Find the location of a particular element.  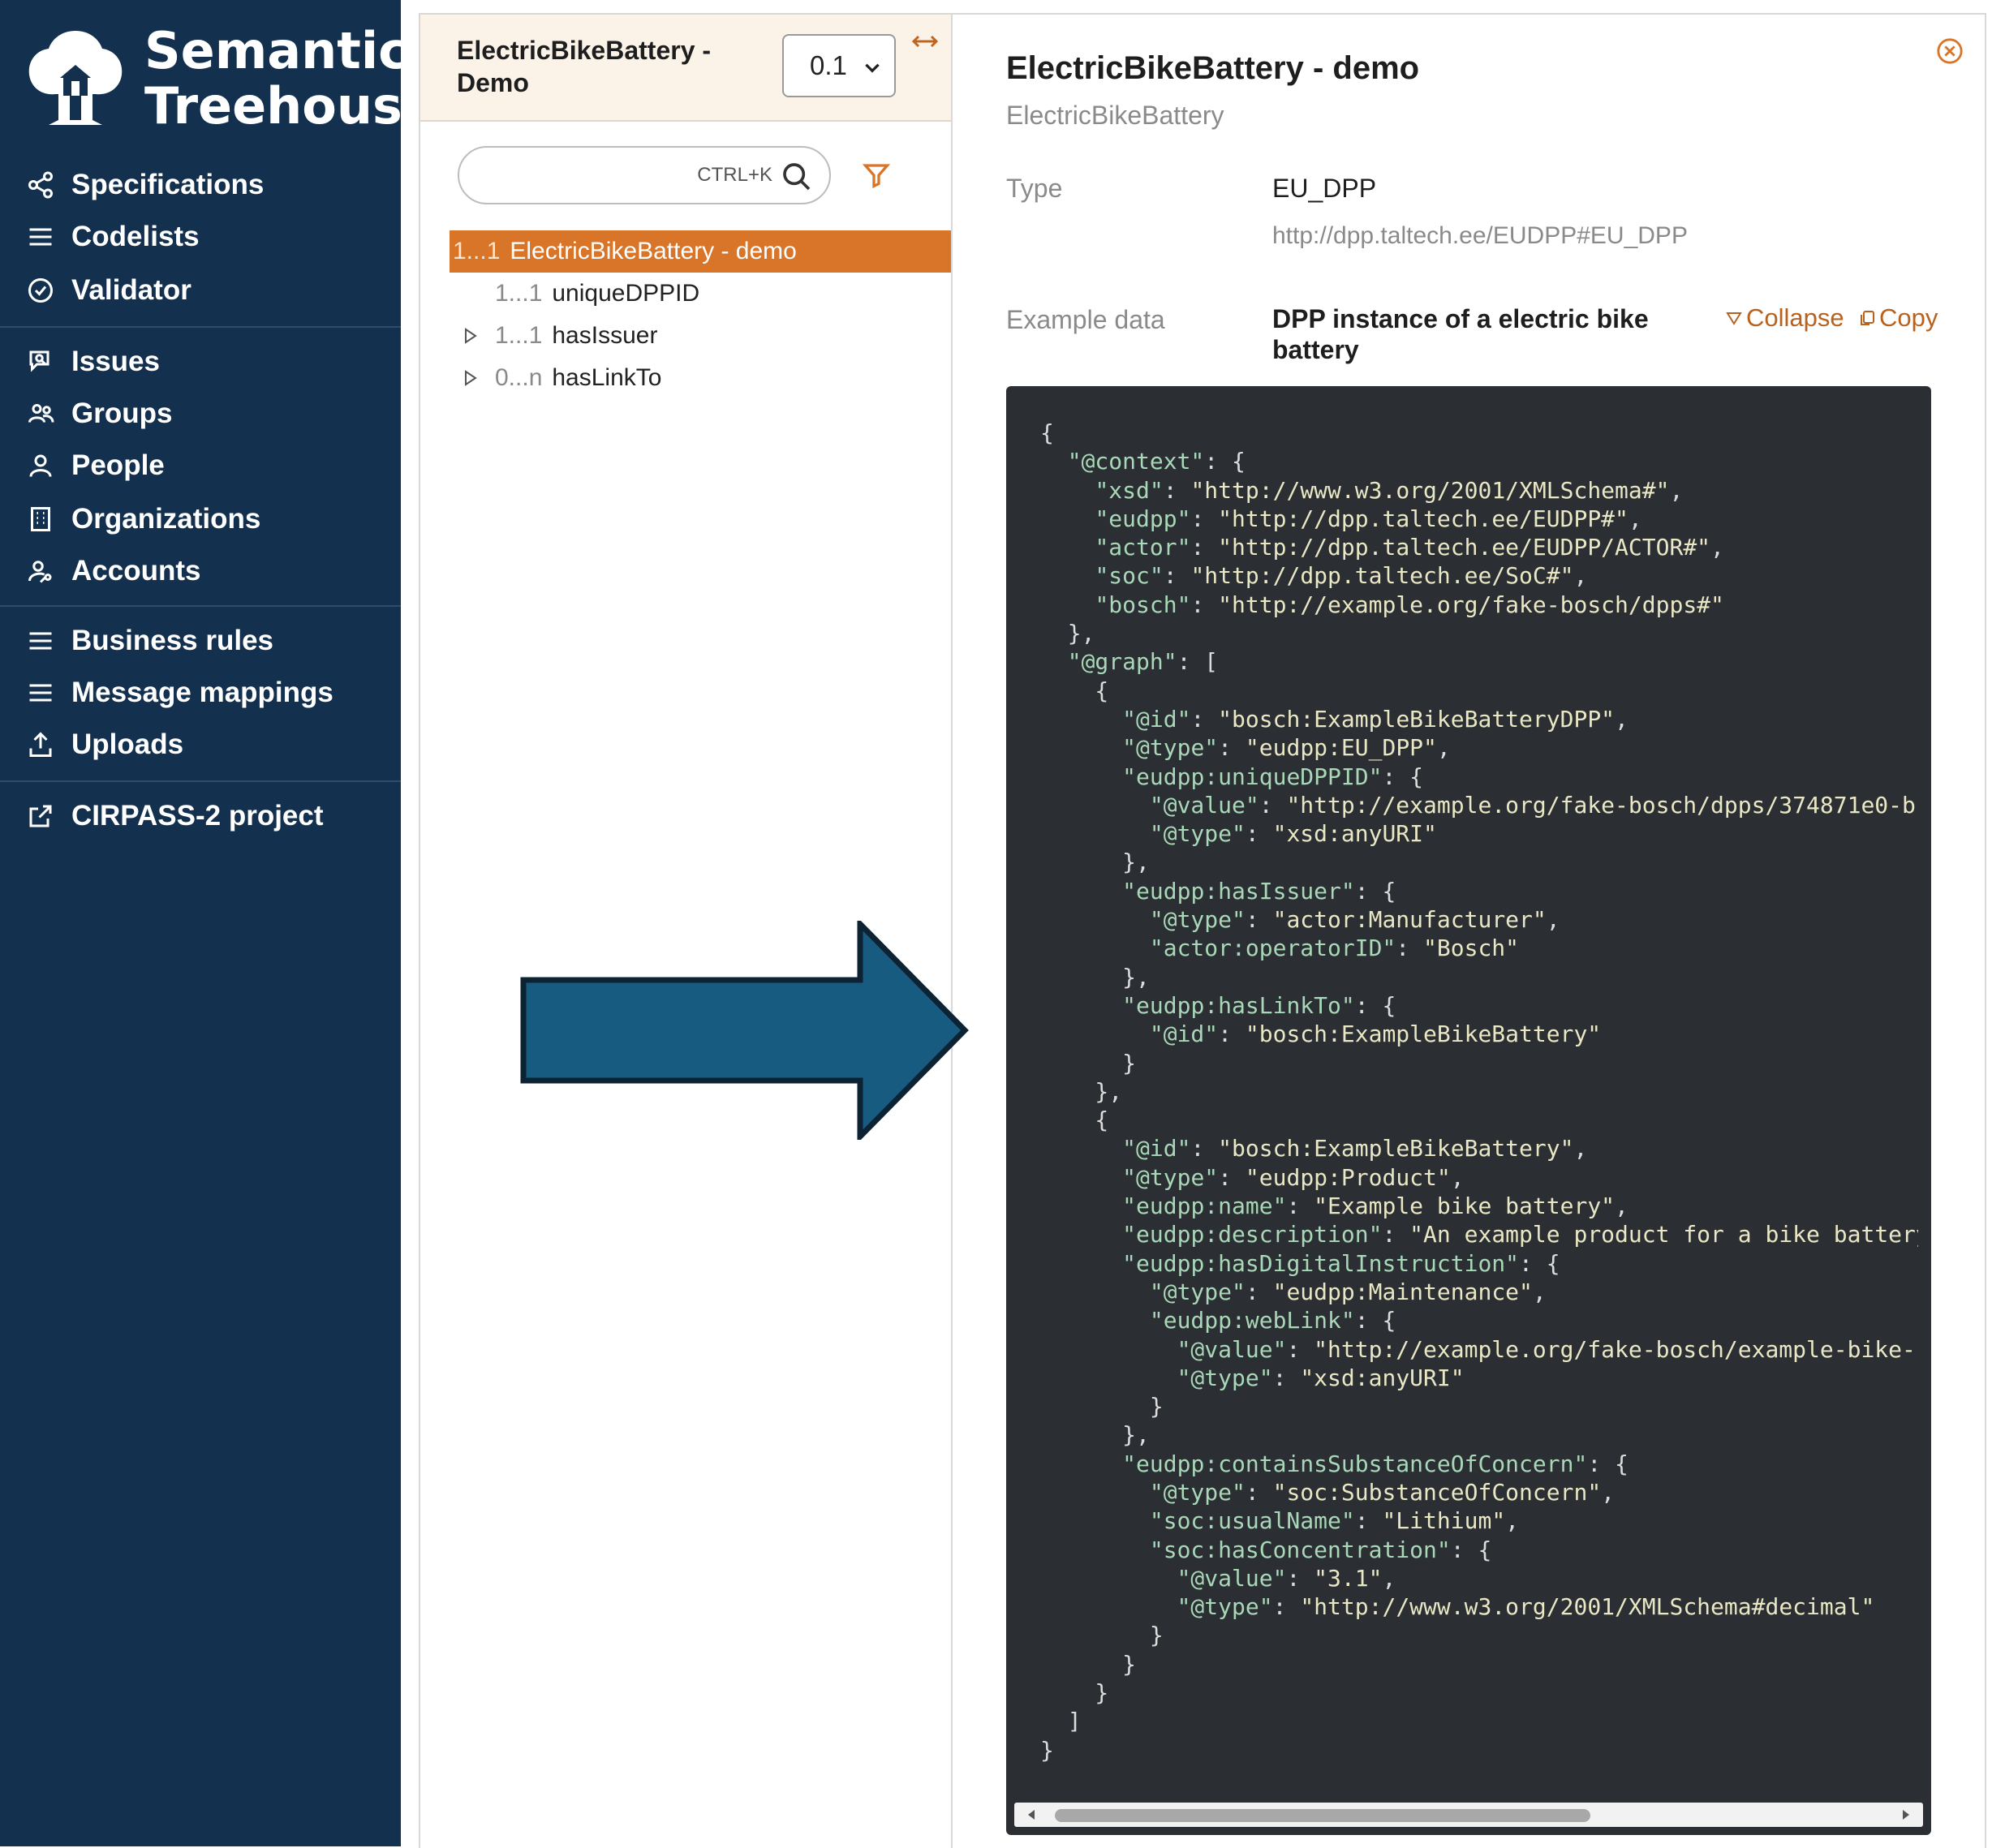

tree-node-label: uniqueDPPID is located at coordinates (626, 293).